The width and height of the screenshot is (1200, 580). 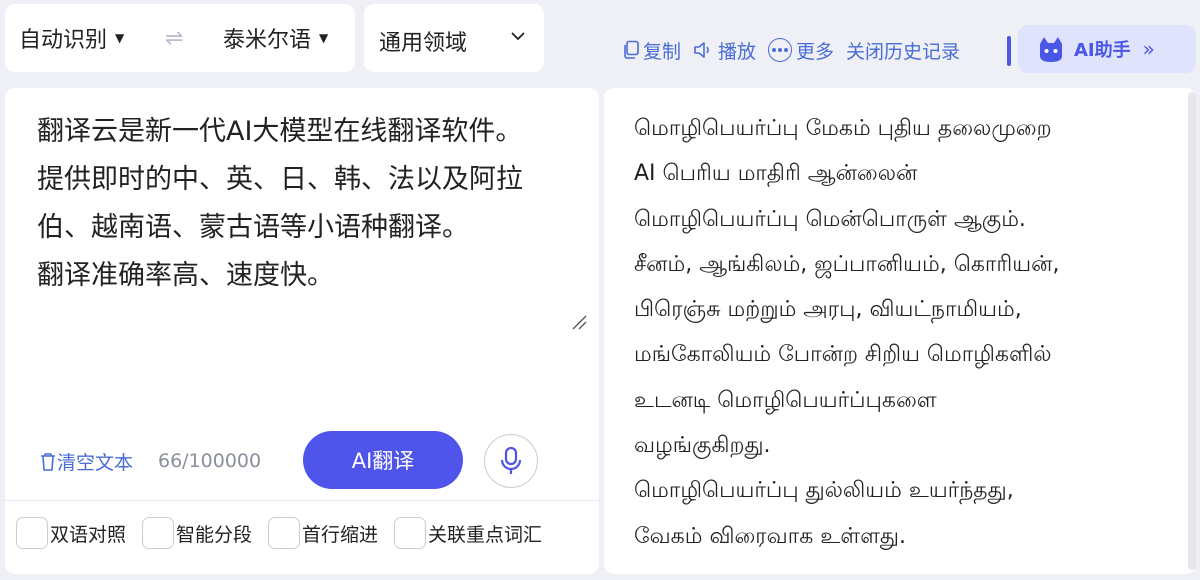 I want to click on domain-select: 通用领域, so click(x=454, y=38).